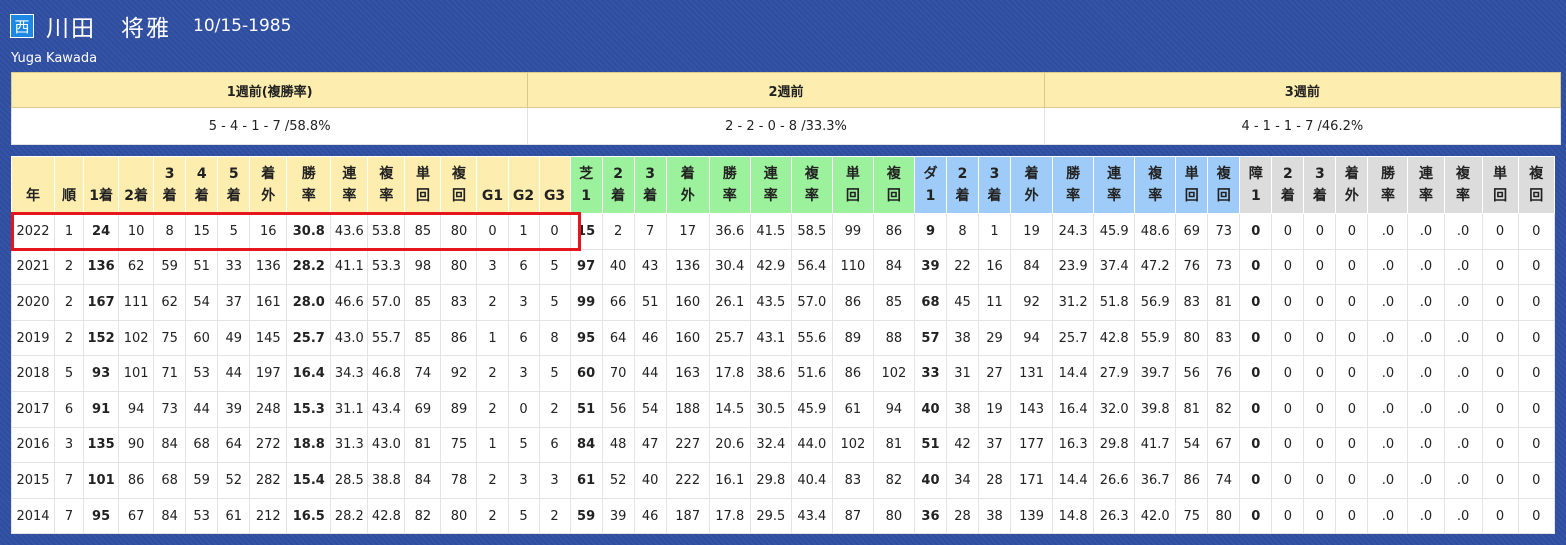 The image size is (1566, 545). What do you see at coordinates (1155, 173) in the screenshot?
I see `col-header-line1: 複` at bounding box center [1155, 173].